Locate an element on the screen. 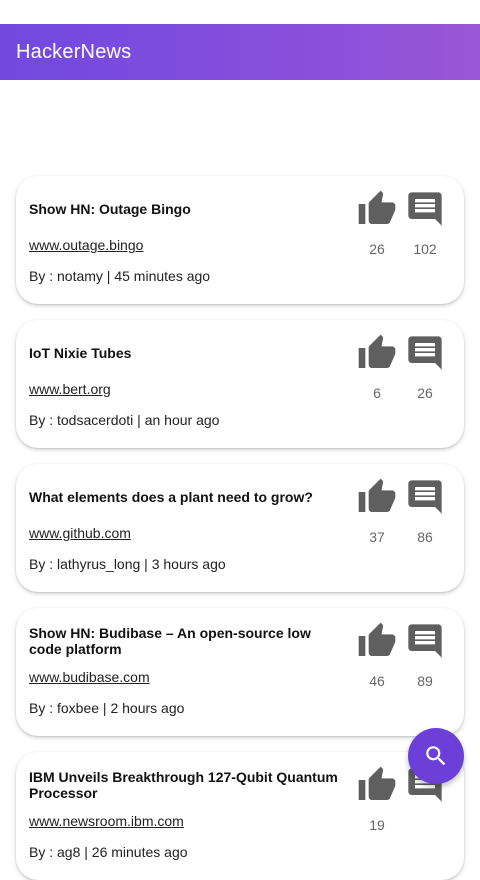 Image resolution: width=480 pixels, height=880 pixels. search-icon is located at coordinates (436, 756).